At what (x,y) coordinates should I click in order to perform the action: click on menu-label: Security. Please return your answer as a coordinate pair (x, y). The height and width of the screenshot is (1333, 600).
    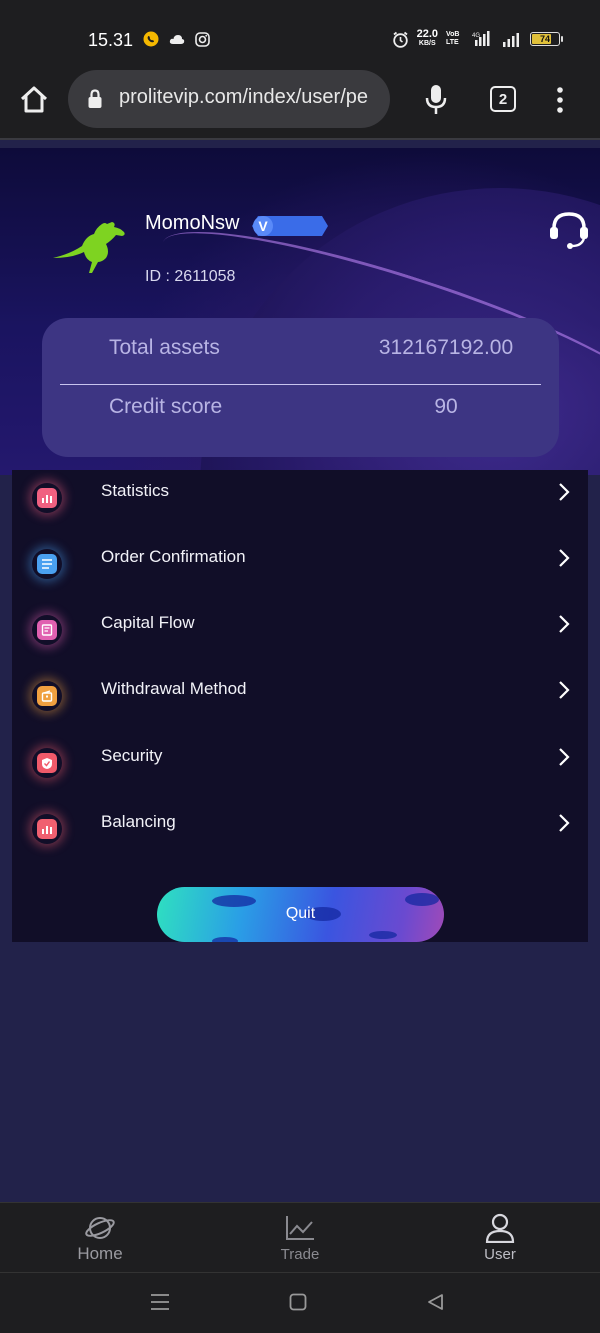
    Looking at the image, I should click on (132, 755).